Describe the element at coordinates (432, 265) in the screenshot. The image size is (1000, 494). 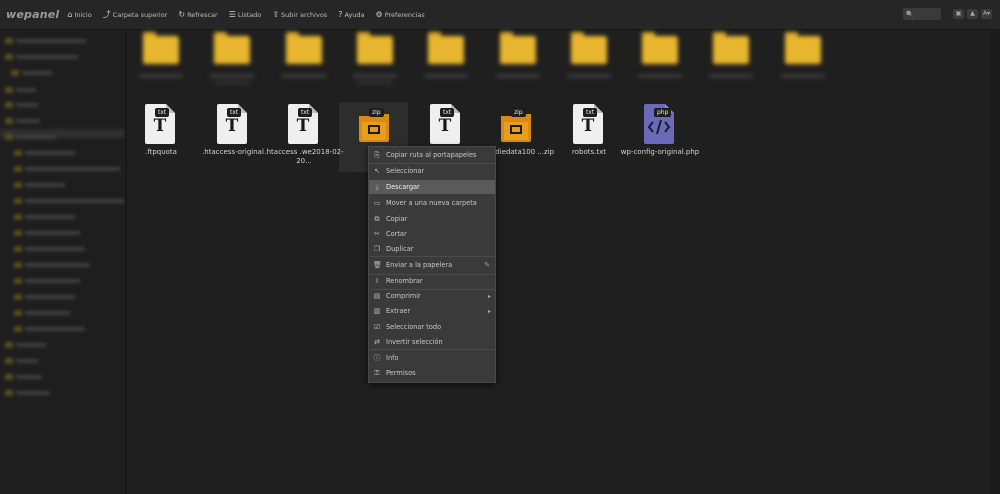
I see `menu-item-trash: 🗑 Enviar a la papelera ✎` at that location.